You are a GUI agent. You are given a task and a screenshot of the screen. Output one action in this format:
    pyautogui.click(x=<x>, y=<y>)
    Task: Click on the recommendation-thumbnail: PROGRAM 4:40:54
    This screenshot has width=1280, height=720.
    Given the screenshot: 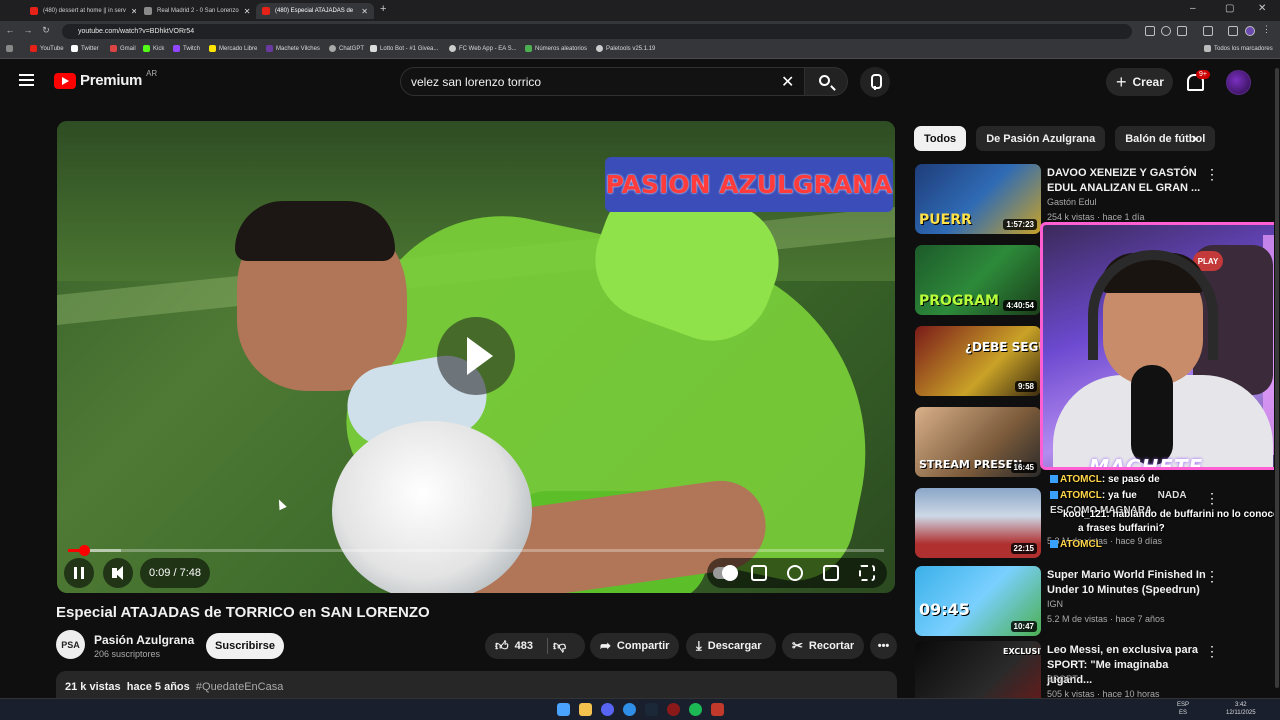 What is the action you would take?
    pyautogui.click(x=978, y=280)
    